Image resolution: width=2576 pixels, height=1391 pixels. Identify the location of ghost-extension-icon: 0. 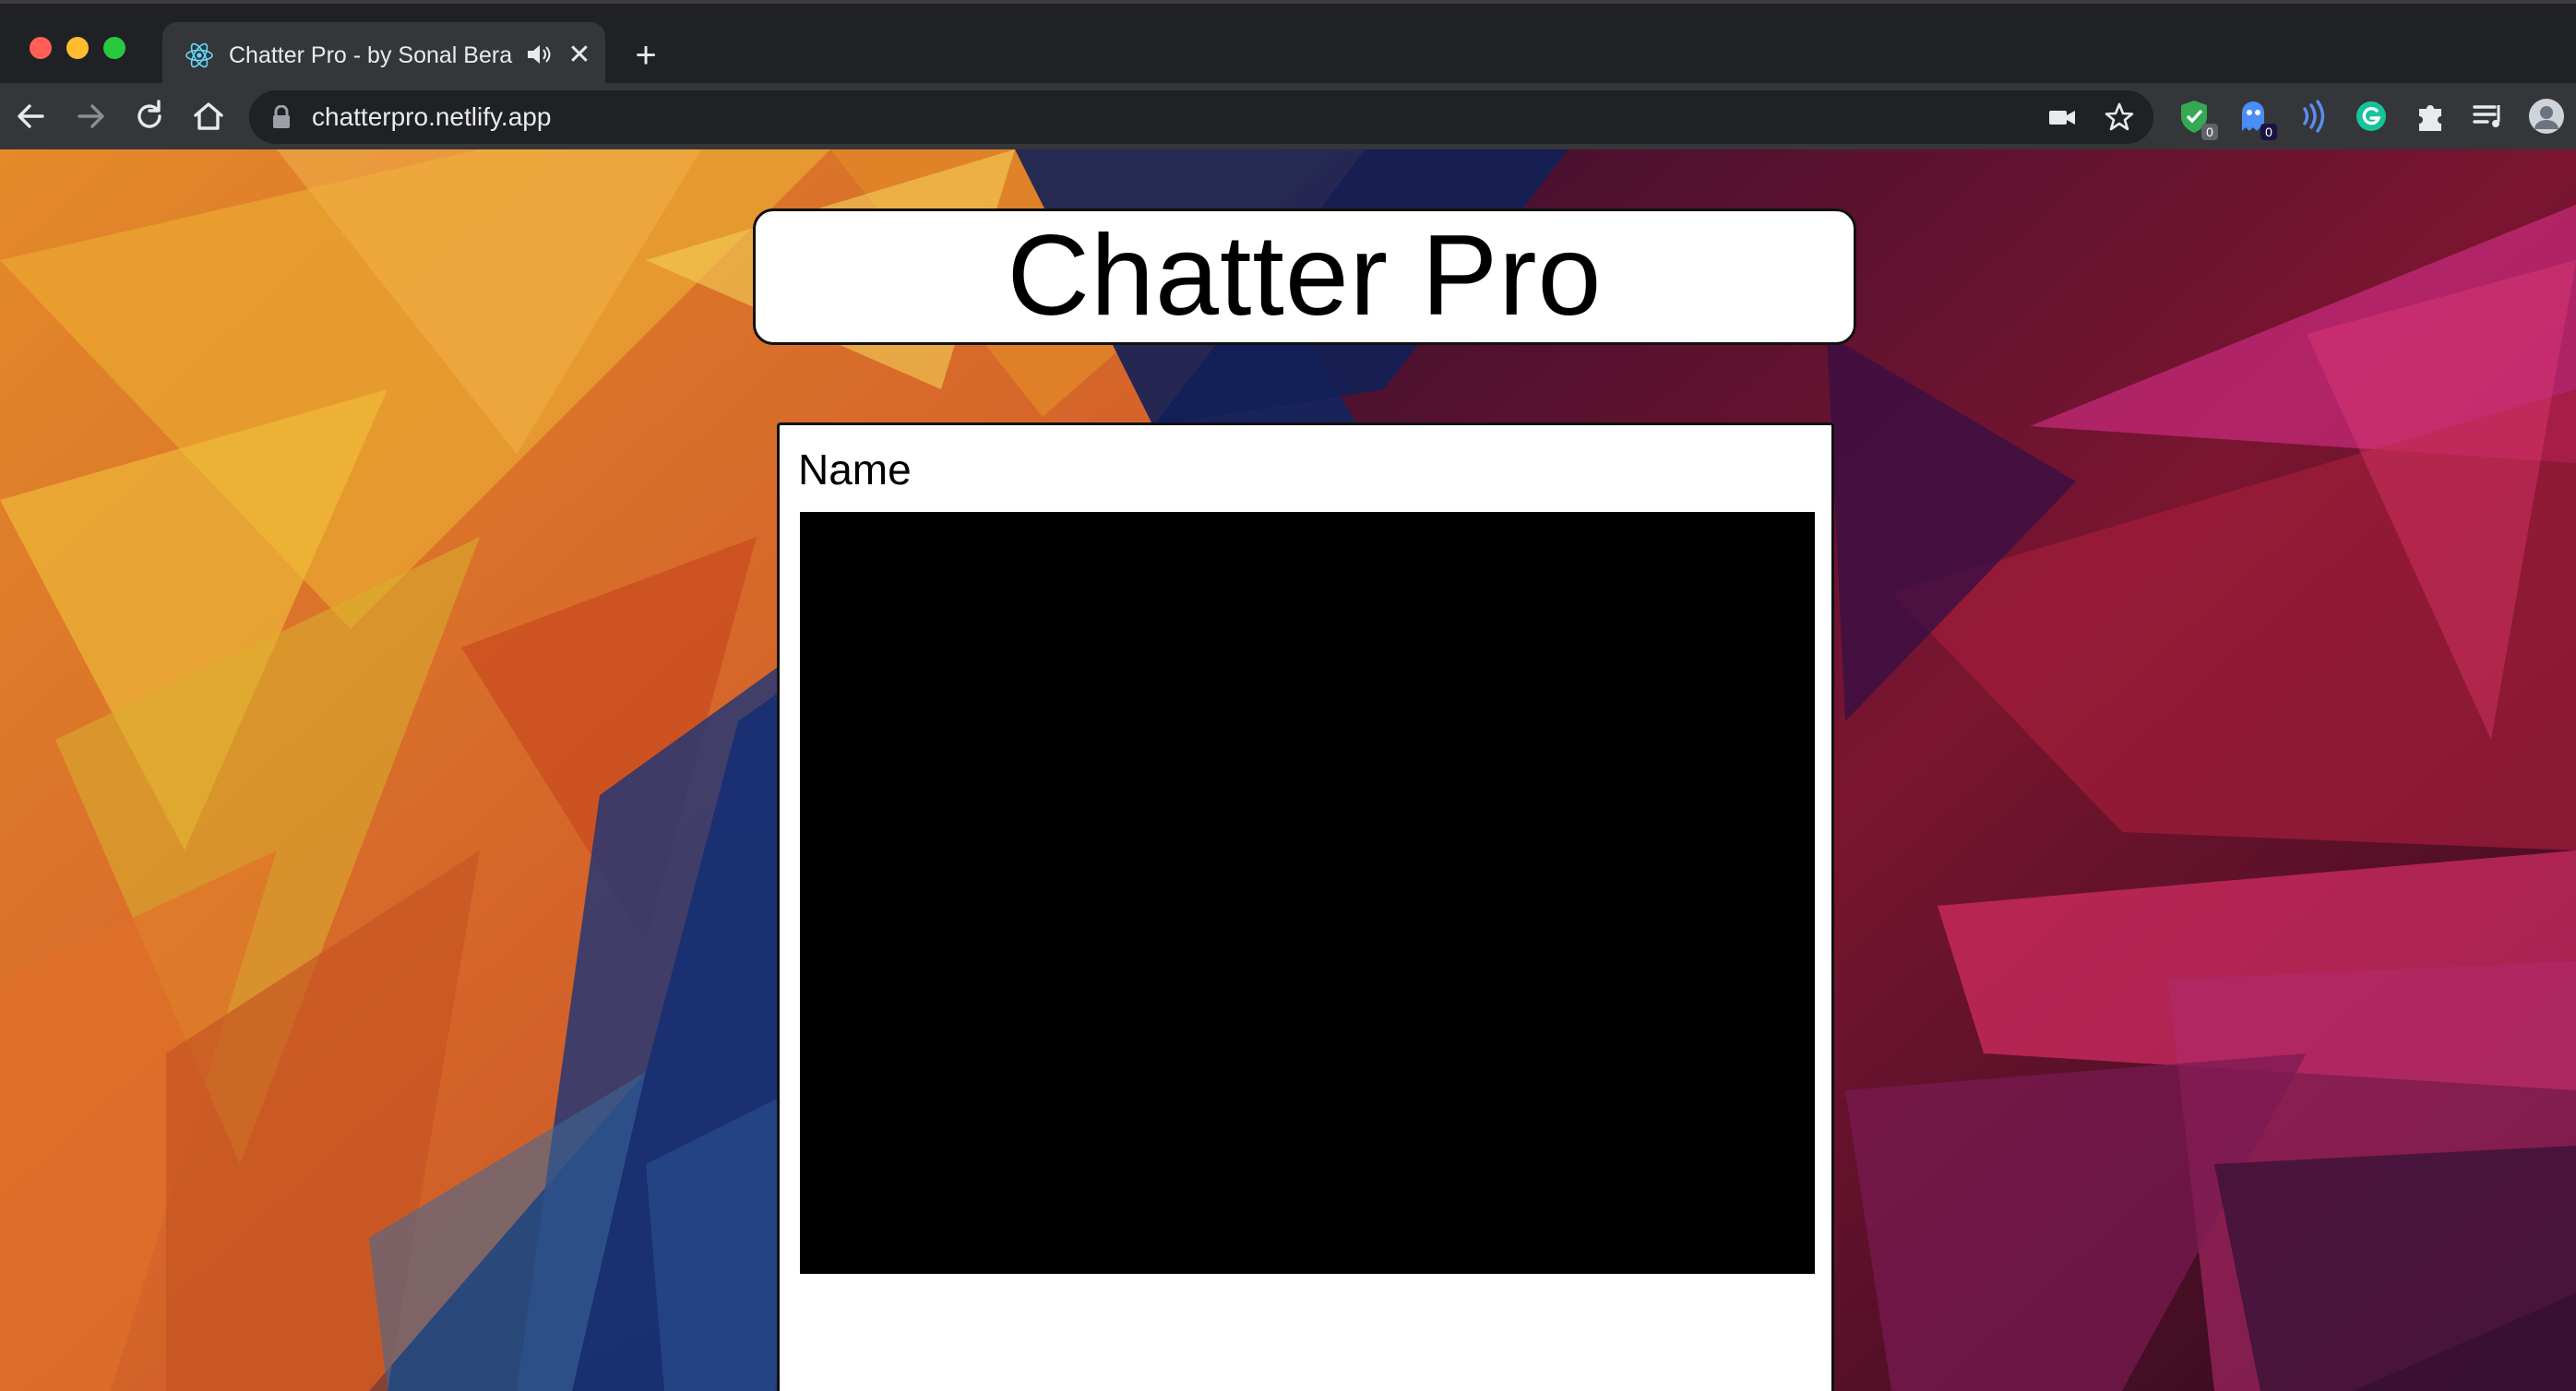
(2255, 118).